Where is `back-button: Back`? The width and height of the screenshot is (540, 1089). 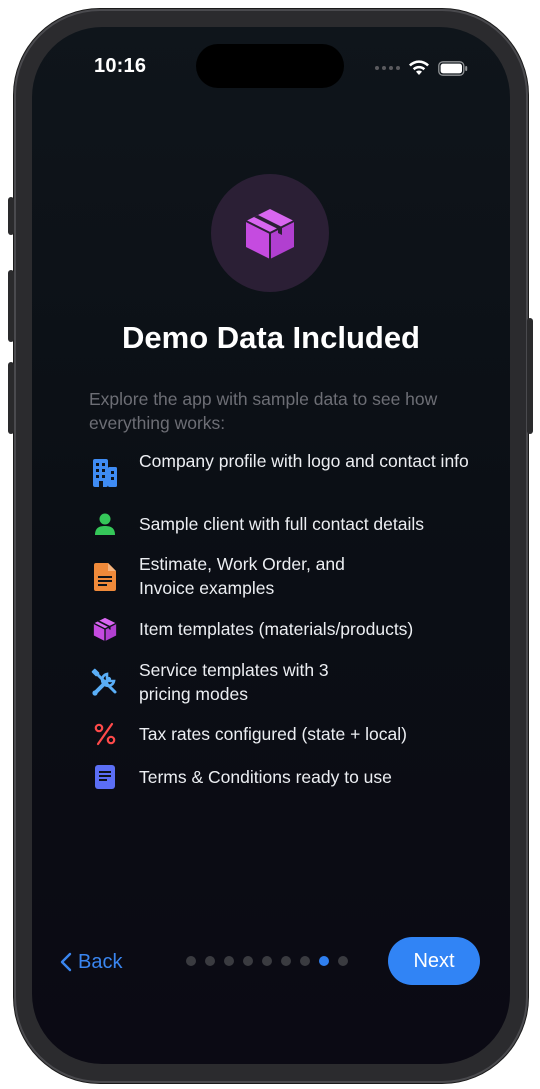
back-button: Back is located at coordinates (91, 962).